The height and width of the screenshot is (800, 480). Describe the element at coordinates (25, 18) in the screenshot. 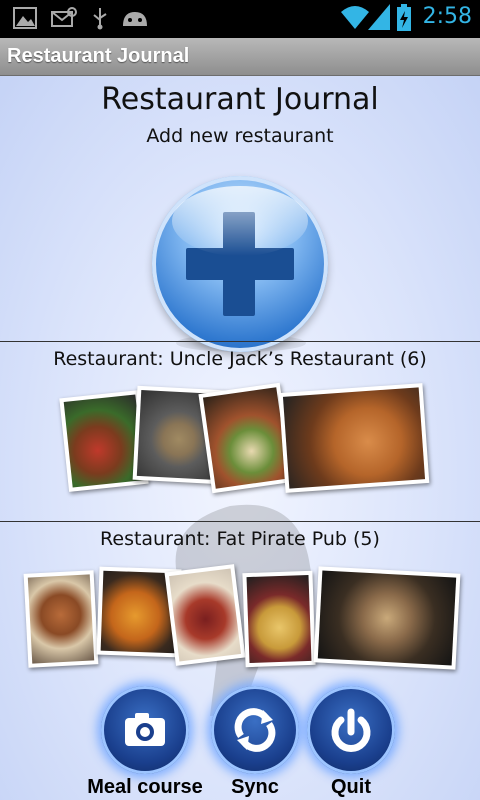

I see `gallery-icon` at that location.